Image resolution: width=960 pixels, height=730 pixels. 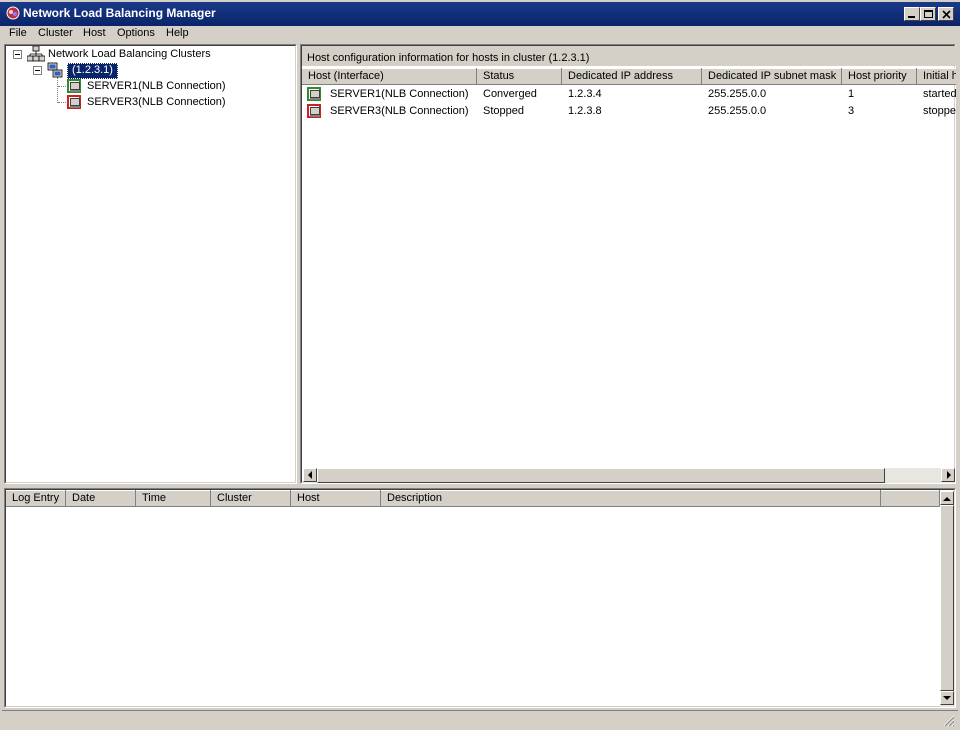 What do you see at coordinates (851, 94) in the screenshot?
I see `row-priority: 1` at bounding box center [851, 94].